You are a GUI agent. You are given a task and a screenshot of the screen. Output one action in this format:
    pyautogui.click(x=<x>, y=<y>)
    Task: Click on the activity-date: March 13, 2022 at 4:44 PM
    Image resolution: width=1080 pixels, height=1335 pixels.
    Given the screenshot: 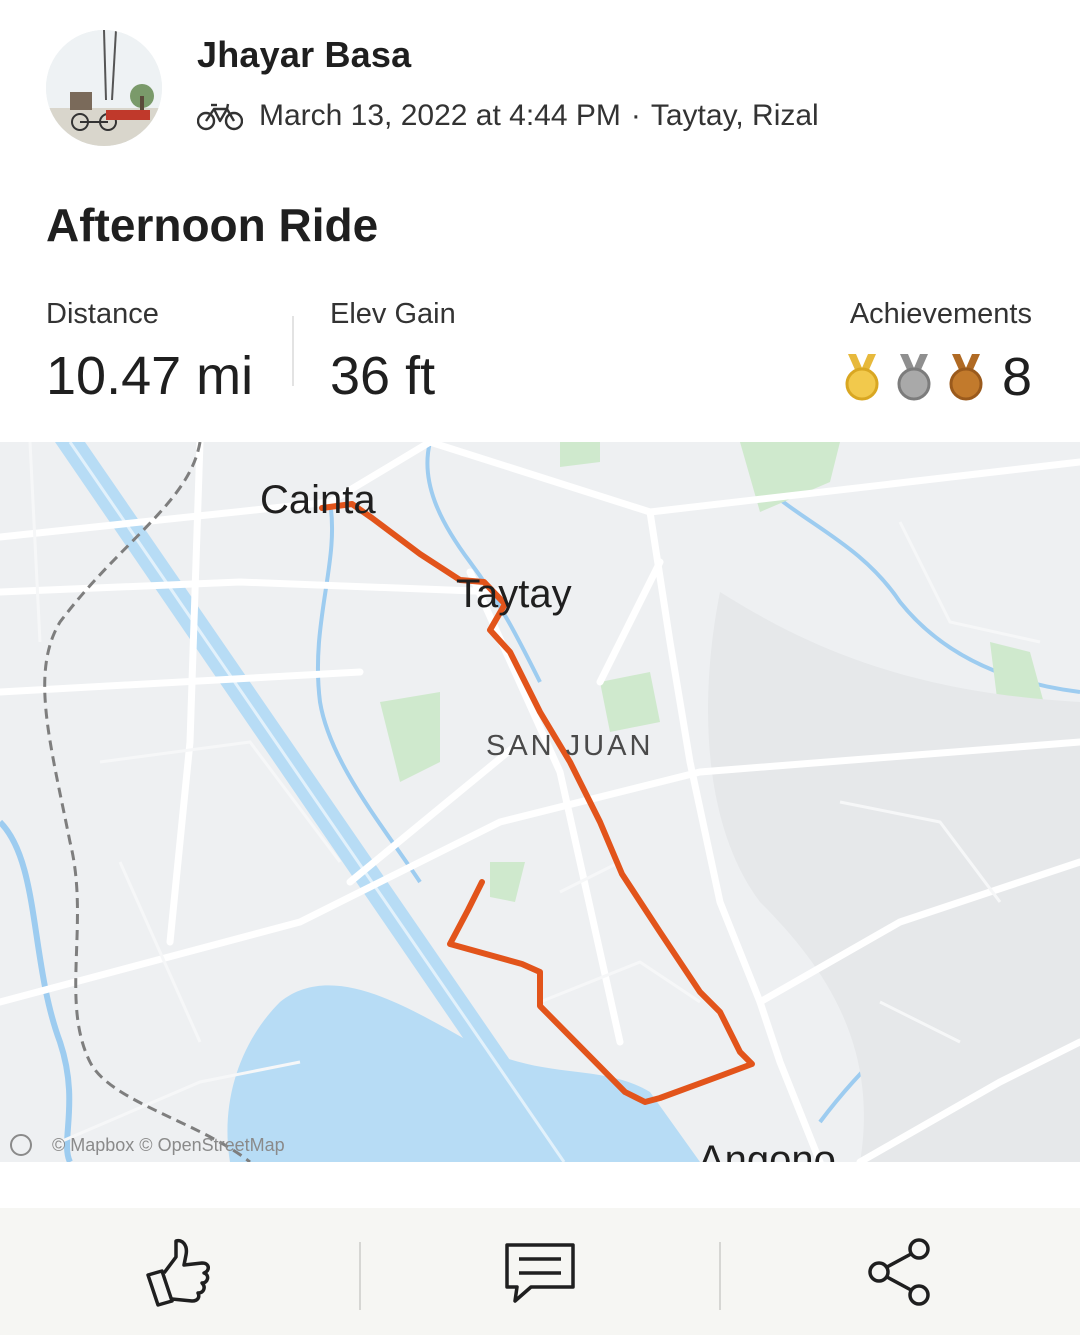 What is the action you would take?
    pyautogui.click(x=440, y=115)
    